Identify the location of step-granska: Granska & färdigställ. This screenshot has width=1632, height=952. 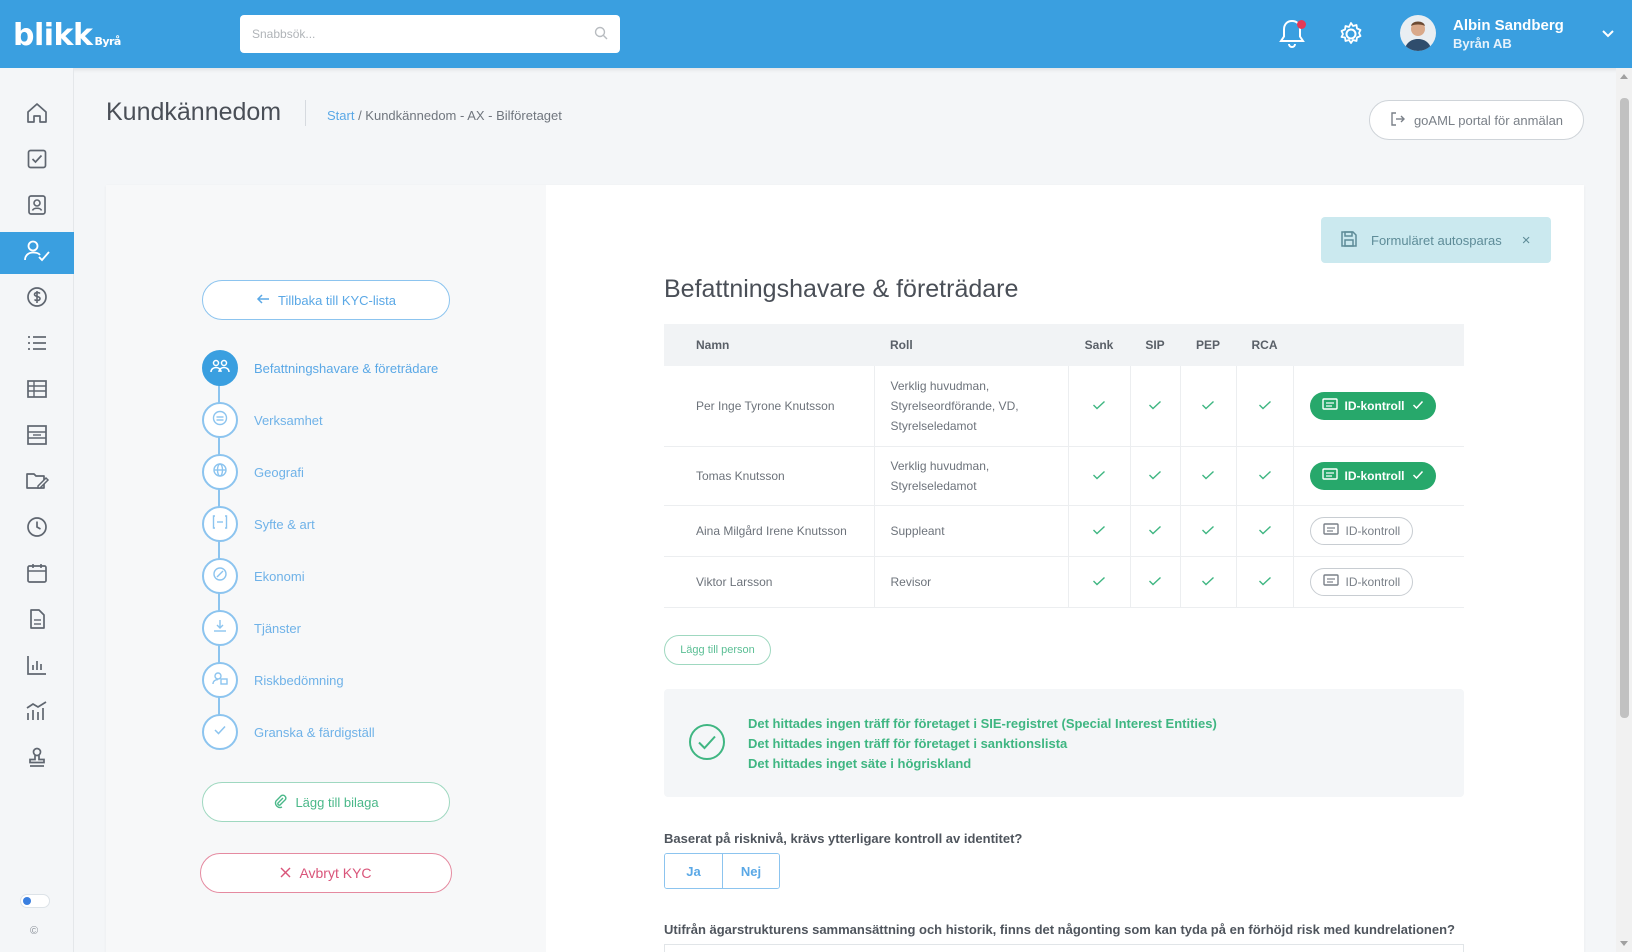
(288, 732).